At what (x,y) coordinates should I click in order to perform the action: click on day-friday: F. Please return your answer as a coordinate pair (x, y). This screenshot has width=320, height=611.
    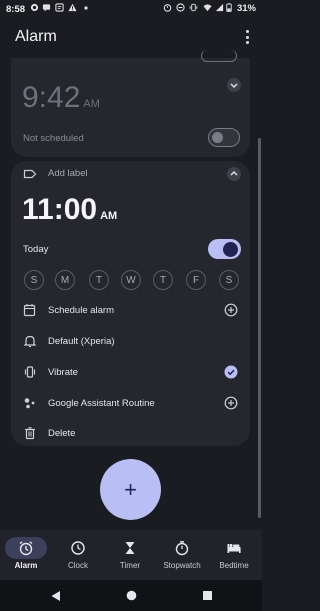
    Looking at the image, I should click on (196, 280).